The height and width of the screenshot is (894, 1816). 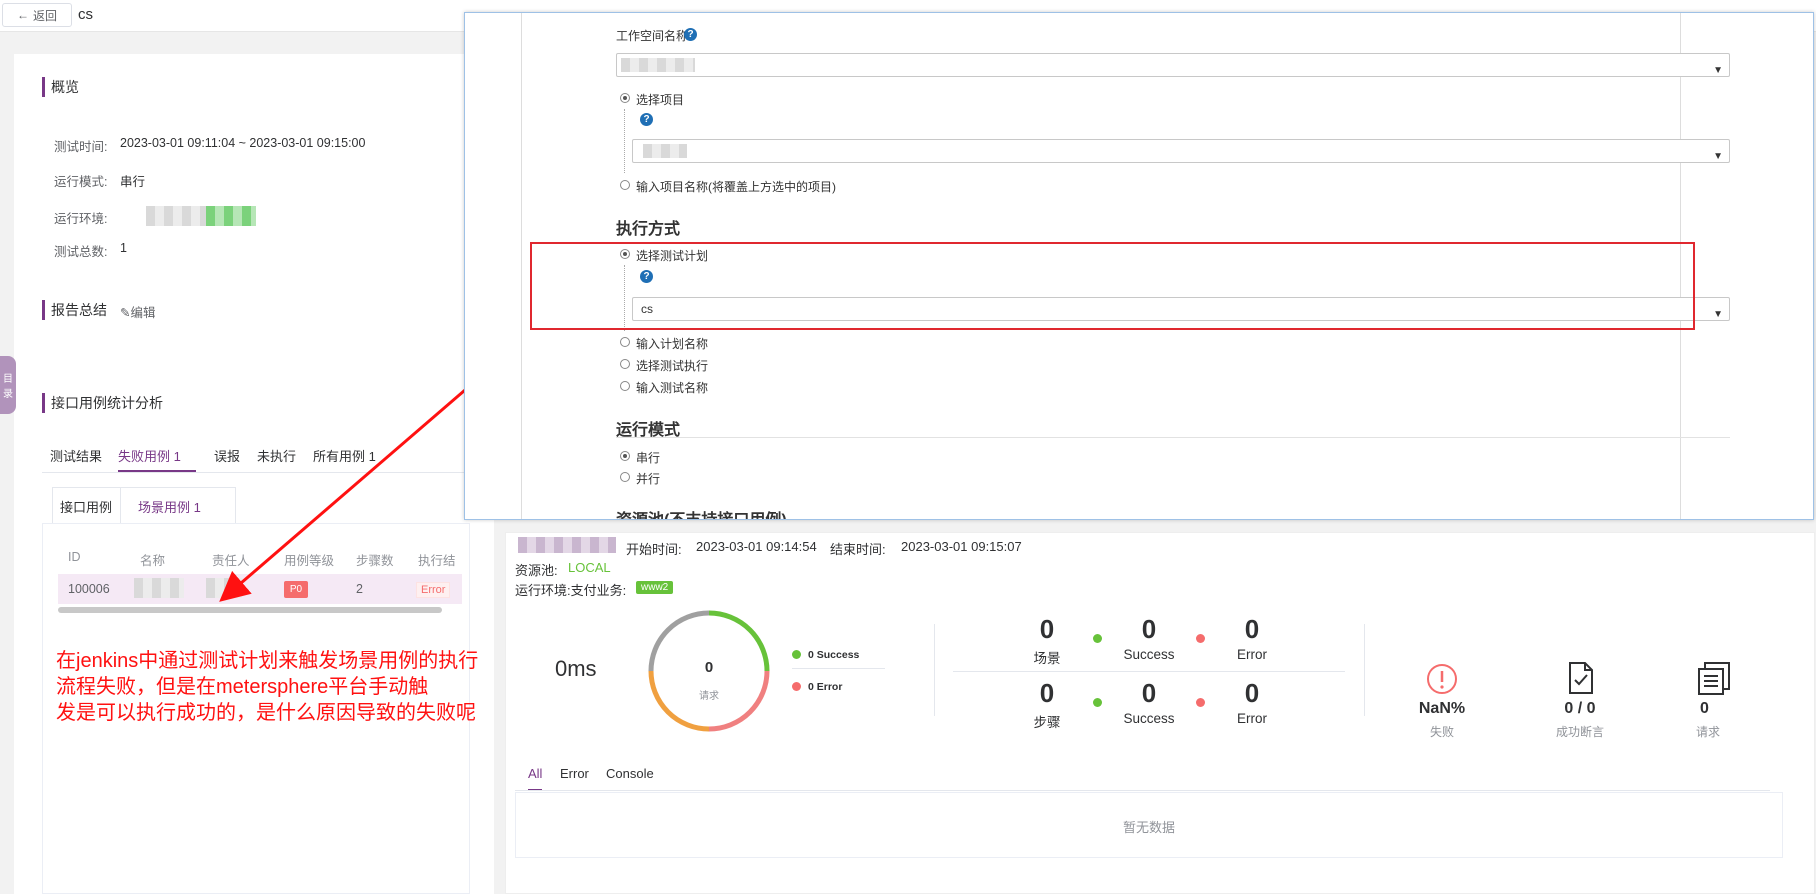 I want to click on radio-input-plan, so click(x=625, y=342).